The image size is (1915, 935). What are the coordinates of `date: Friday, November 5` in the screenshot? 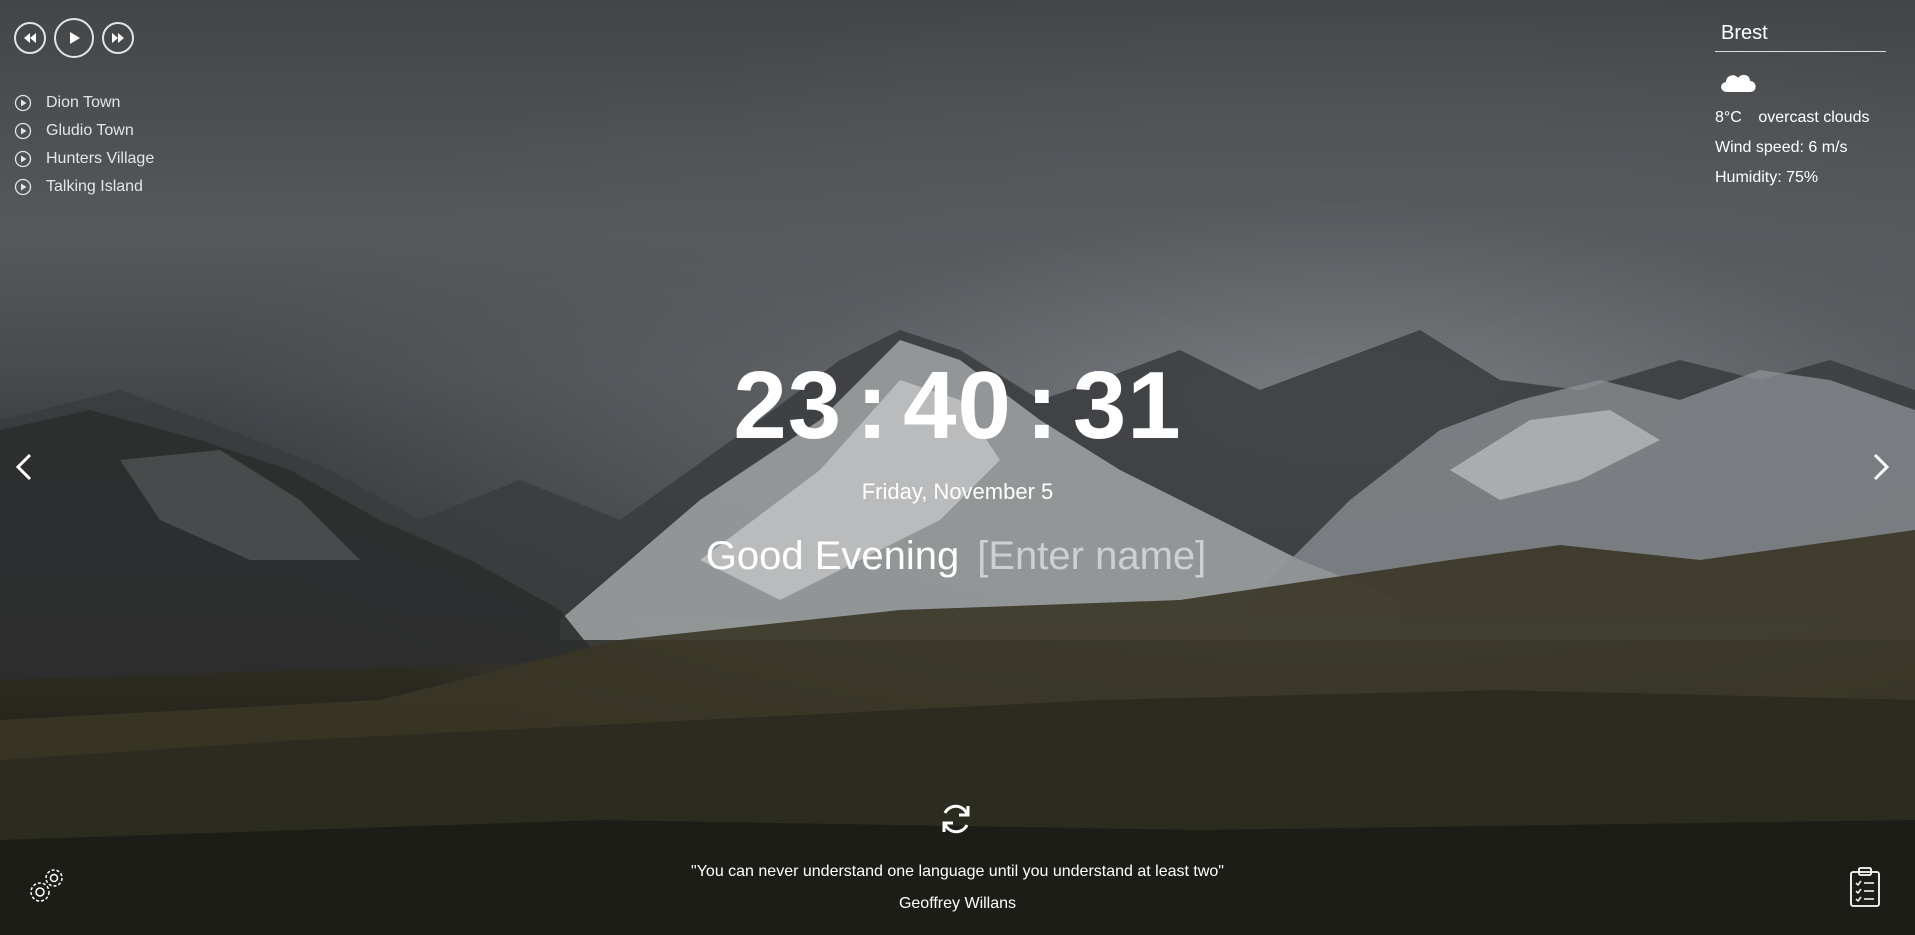 It's located at (957, 491).